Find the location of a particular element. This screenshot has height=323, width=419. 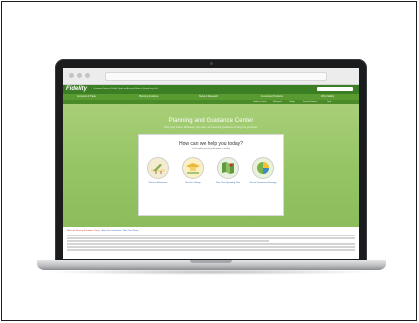

graduation-cap-icon is located at coordinates (193, 168).